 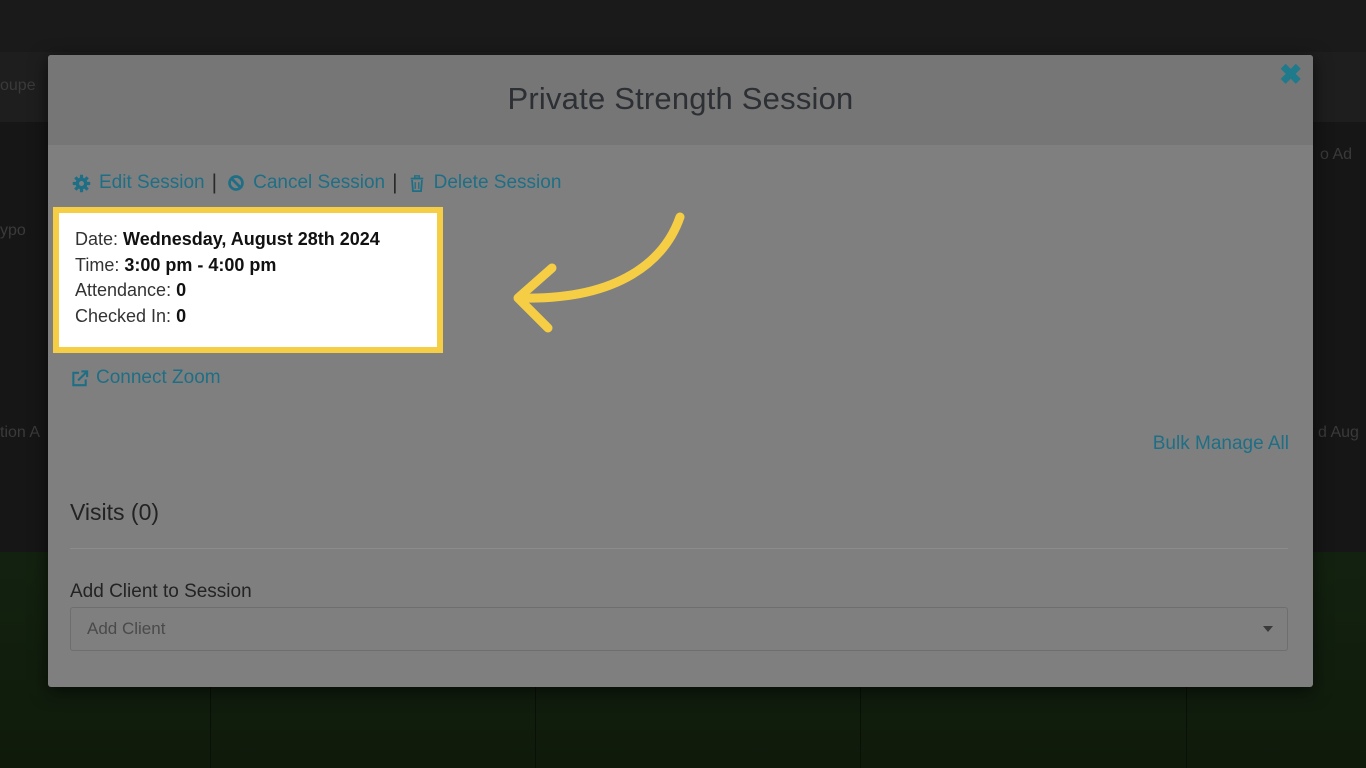 What do you see at coordinates (236, 183) in the screenshot?
I see `ban-icon` at bounding box center [236, 183].